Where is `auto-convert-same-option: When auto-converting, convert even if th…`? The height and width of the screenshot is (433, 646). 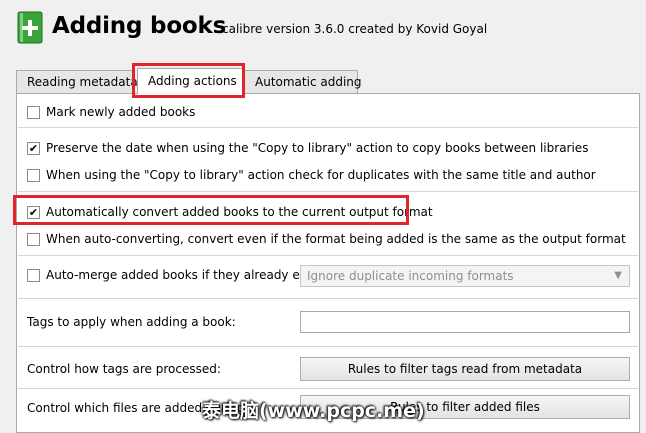
auto-convert-same-option: When auto-converting, convert even if th… is located at coordinates (326, 239).